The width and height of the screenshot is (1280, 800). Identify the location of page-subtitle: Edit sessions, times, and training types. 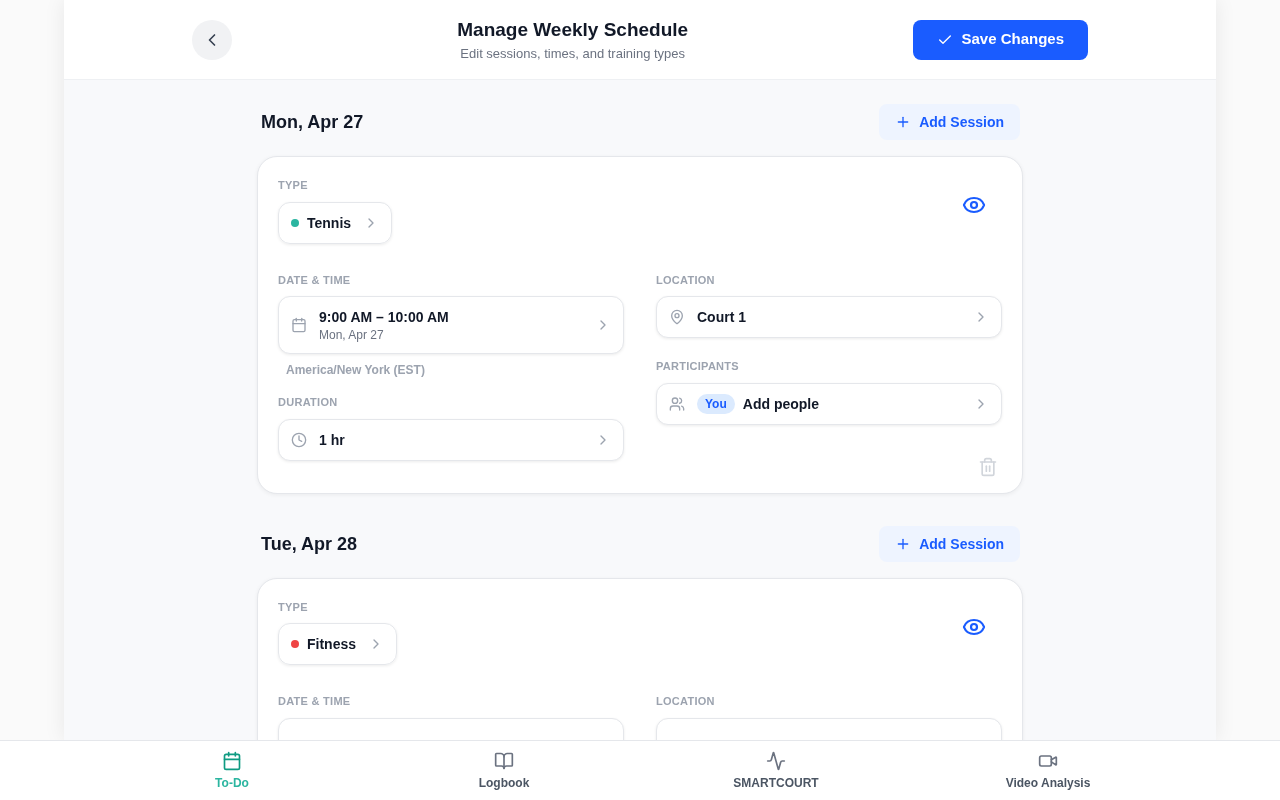
(573, 54).